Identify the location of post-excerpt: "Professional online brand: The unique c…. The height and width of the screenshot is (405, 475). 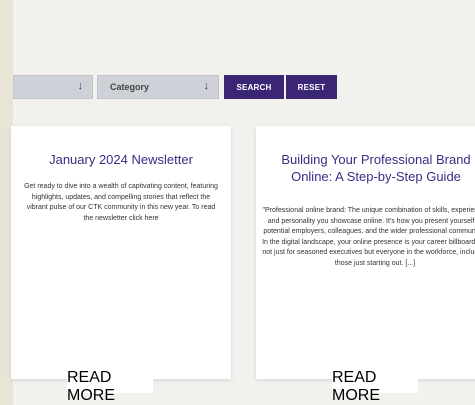
(368, 237).